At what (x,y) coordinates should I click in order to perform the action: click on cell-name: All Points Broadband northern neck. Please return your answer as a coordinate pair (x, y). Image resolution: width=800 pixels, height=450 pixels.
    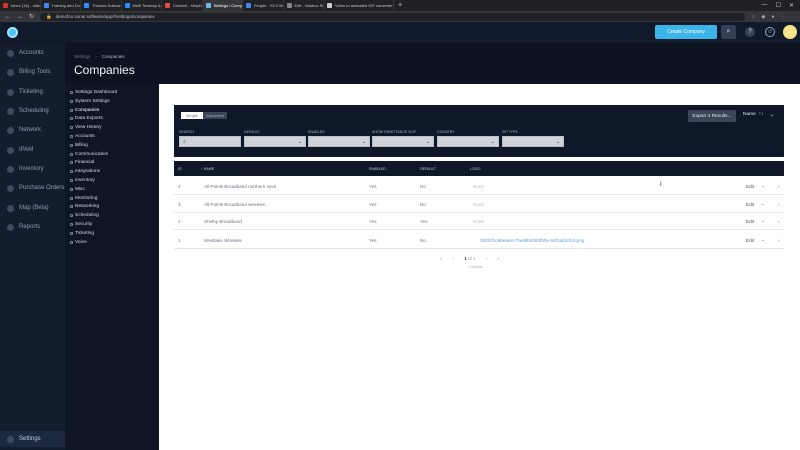
    Looking at the image, I should click on (240, 186).